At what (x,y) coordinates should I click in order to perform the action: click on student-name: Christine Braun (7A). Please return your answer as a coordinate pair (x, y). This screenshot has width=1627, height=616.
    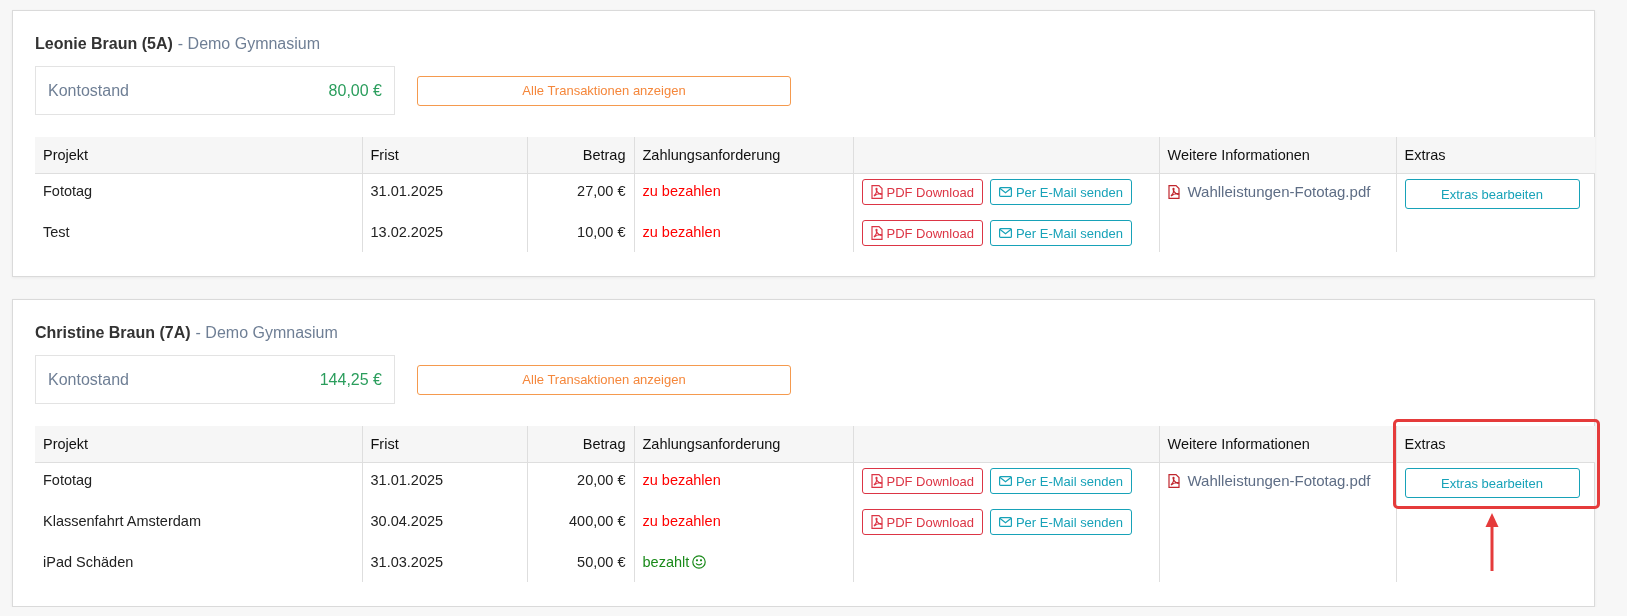
    Looking at the image, I should click on (113, 333).